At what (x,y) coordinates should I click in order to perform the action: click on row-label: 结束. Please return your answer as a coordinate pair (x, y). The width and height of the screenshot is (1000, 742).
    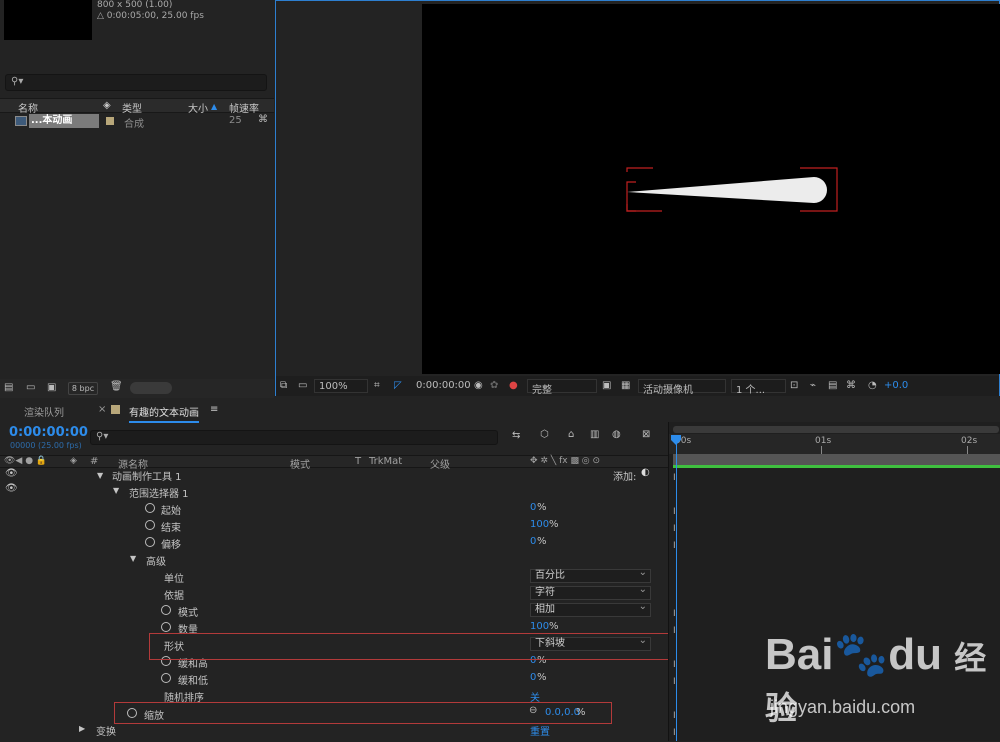
    Looking at the image, I should click on (171, 528).